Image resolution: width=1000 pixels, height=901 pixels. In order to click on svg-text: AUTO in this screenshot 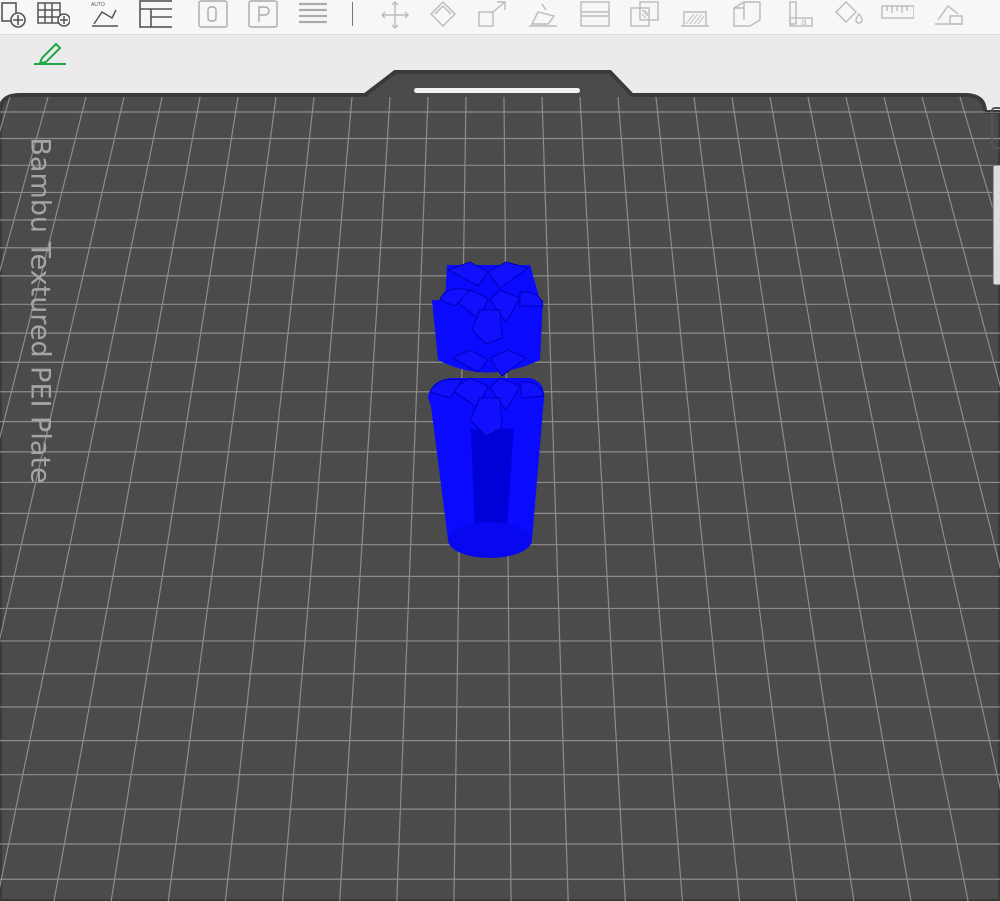, I will do `click(98, 5)`.